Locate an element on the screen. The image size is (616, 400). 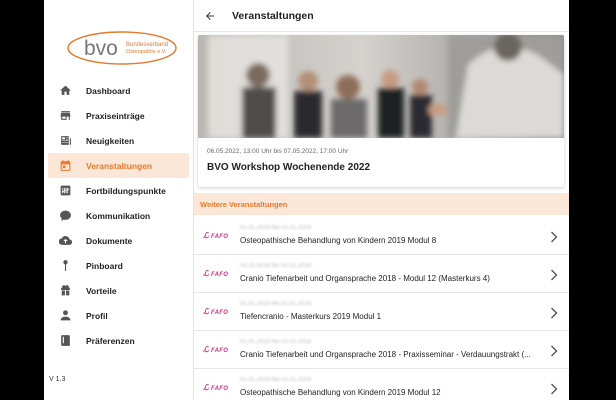
newspaper-icon is located at coordinates (65, 141).